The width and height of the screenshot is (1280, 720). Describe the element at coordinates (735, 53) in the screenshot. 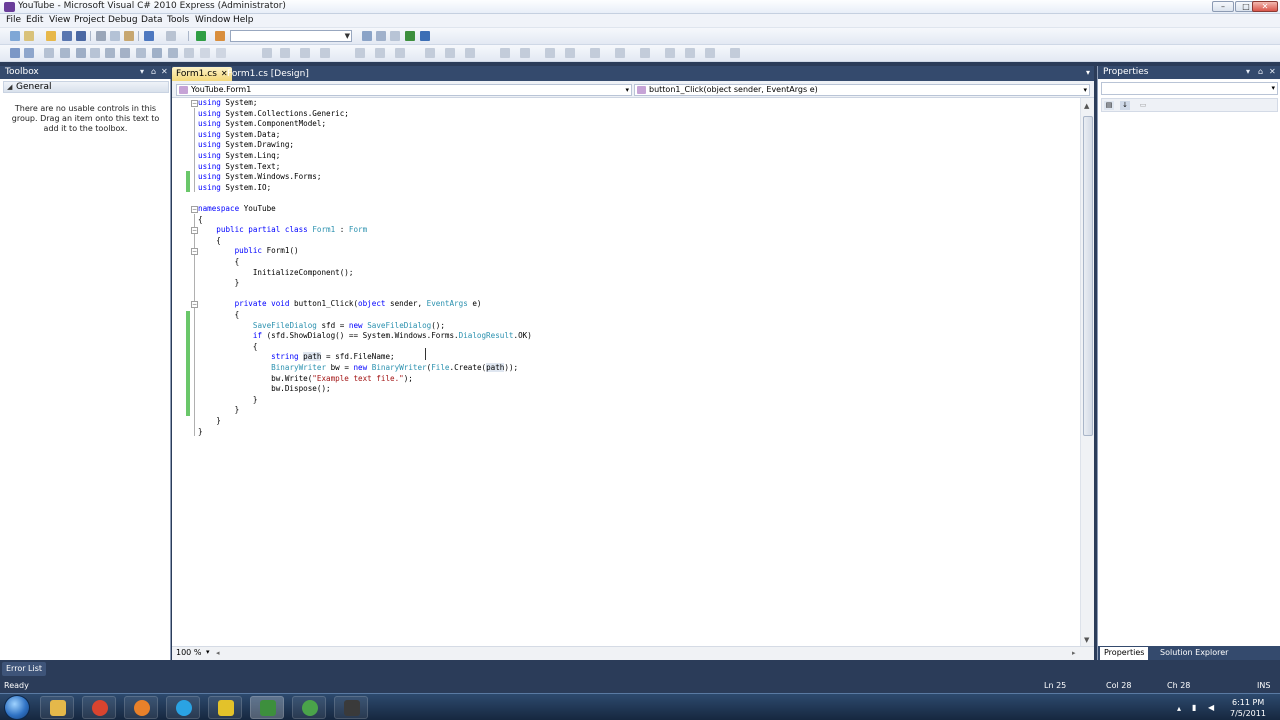

I see `tab-order-view-icon` at that location.